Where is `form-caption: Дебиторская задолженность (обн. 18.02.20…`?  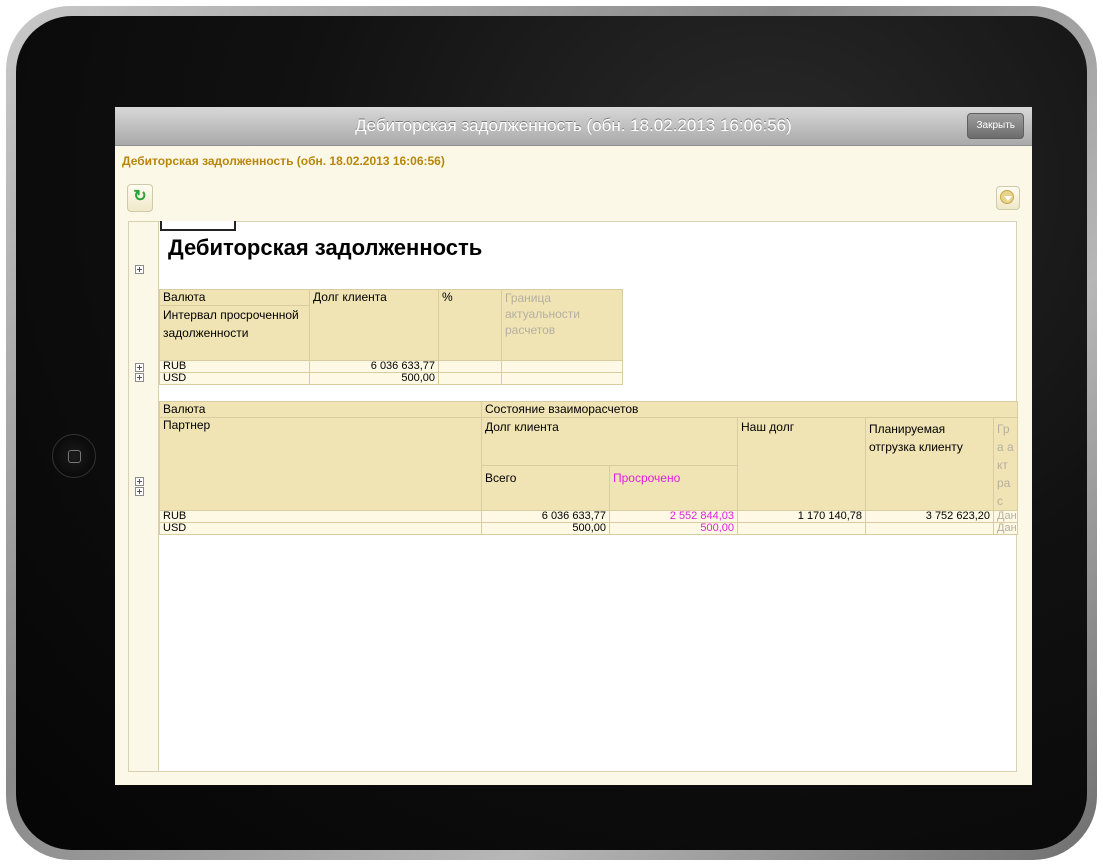
form-caption: Дебиторская задолженность (обн. 18.02.20… is located at coordinates (283, 161).